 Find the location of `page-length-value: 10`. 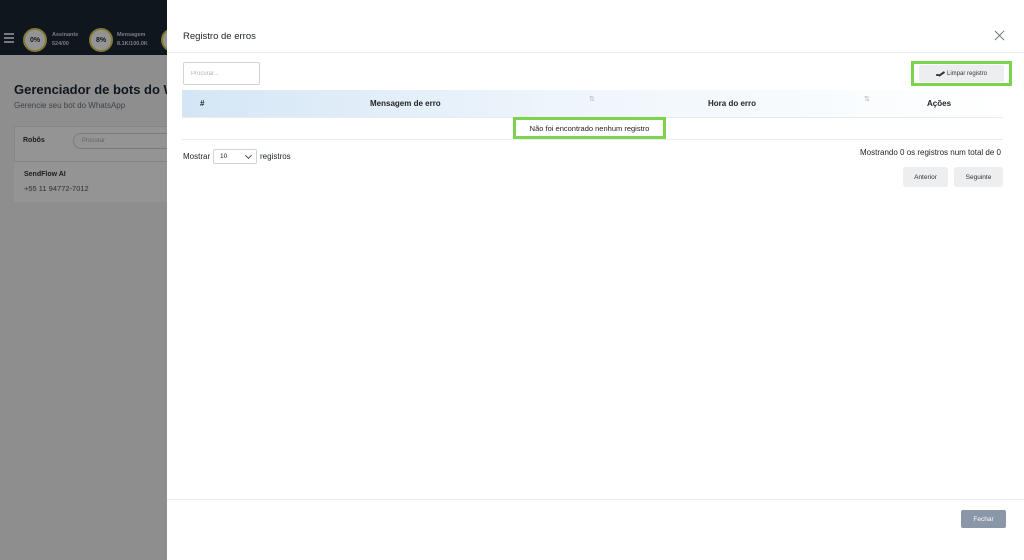

page-length-value: 10 is located at coordinates (224, 156).